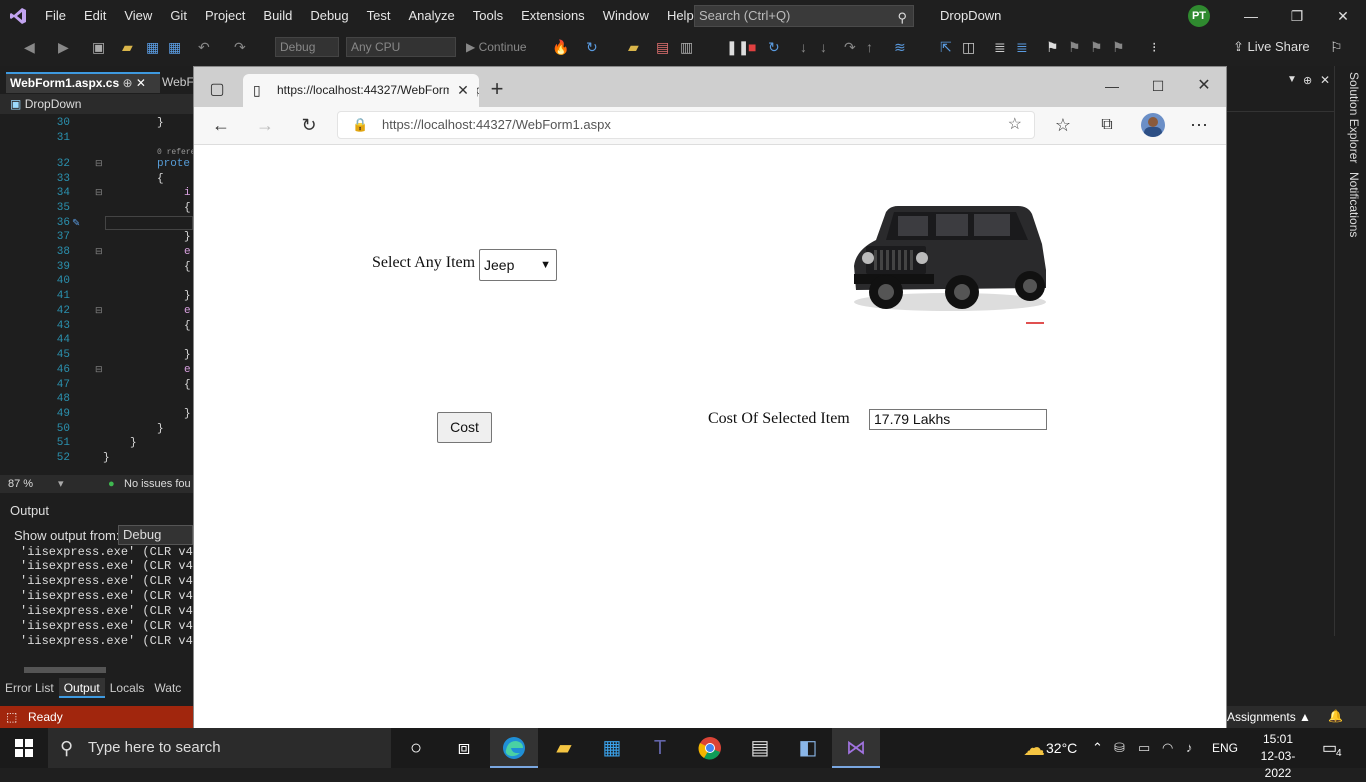 The height and width of the screenshot is (782, 1366). What do you see at coordinates (178, 82) in the screenshot?
I see `tab-webform1-aspx: WebF` at bounding box center [178, 82].